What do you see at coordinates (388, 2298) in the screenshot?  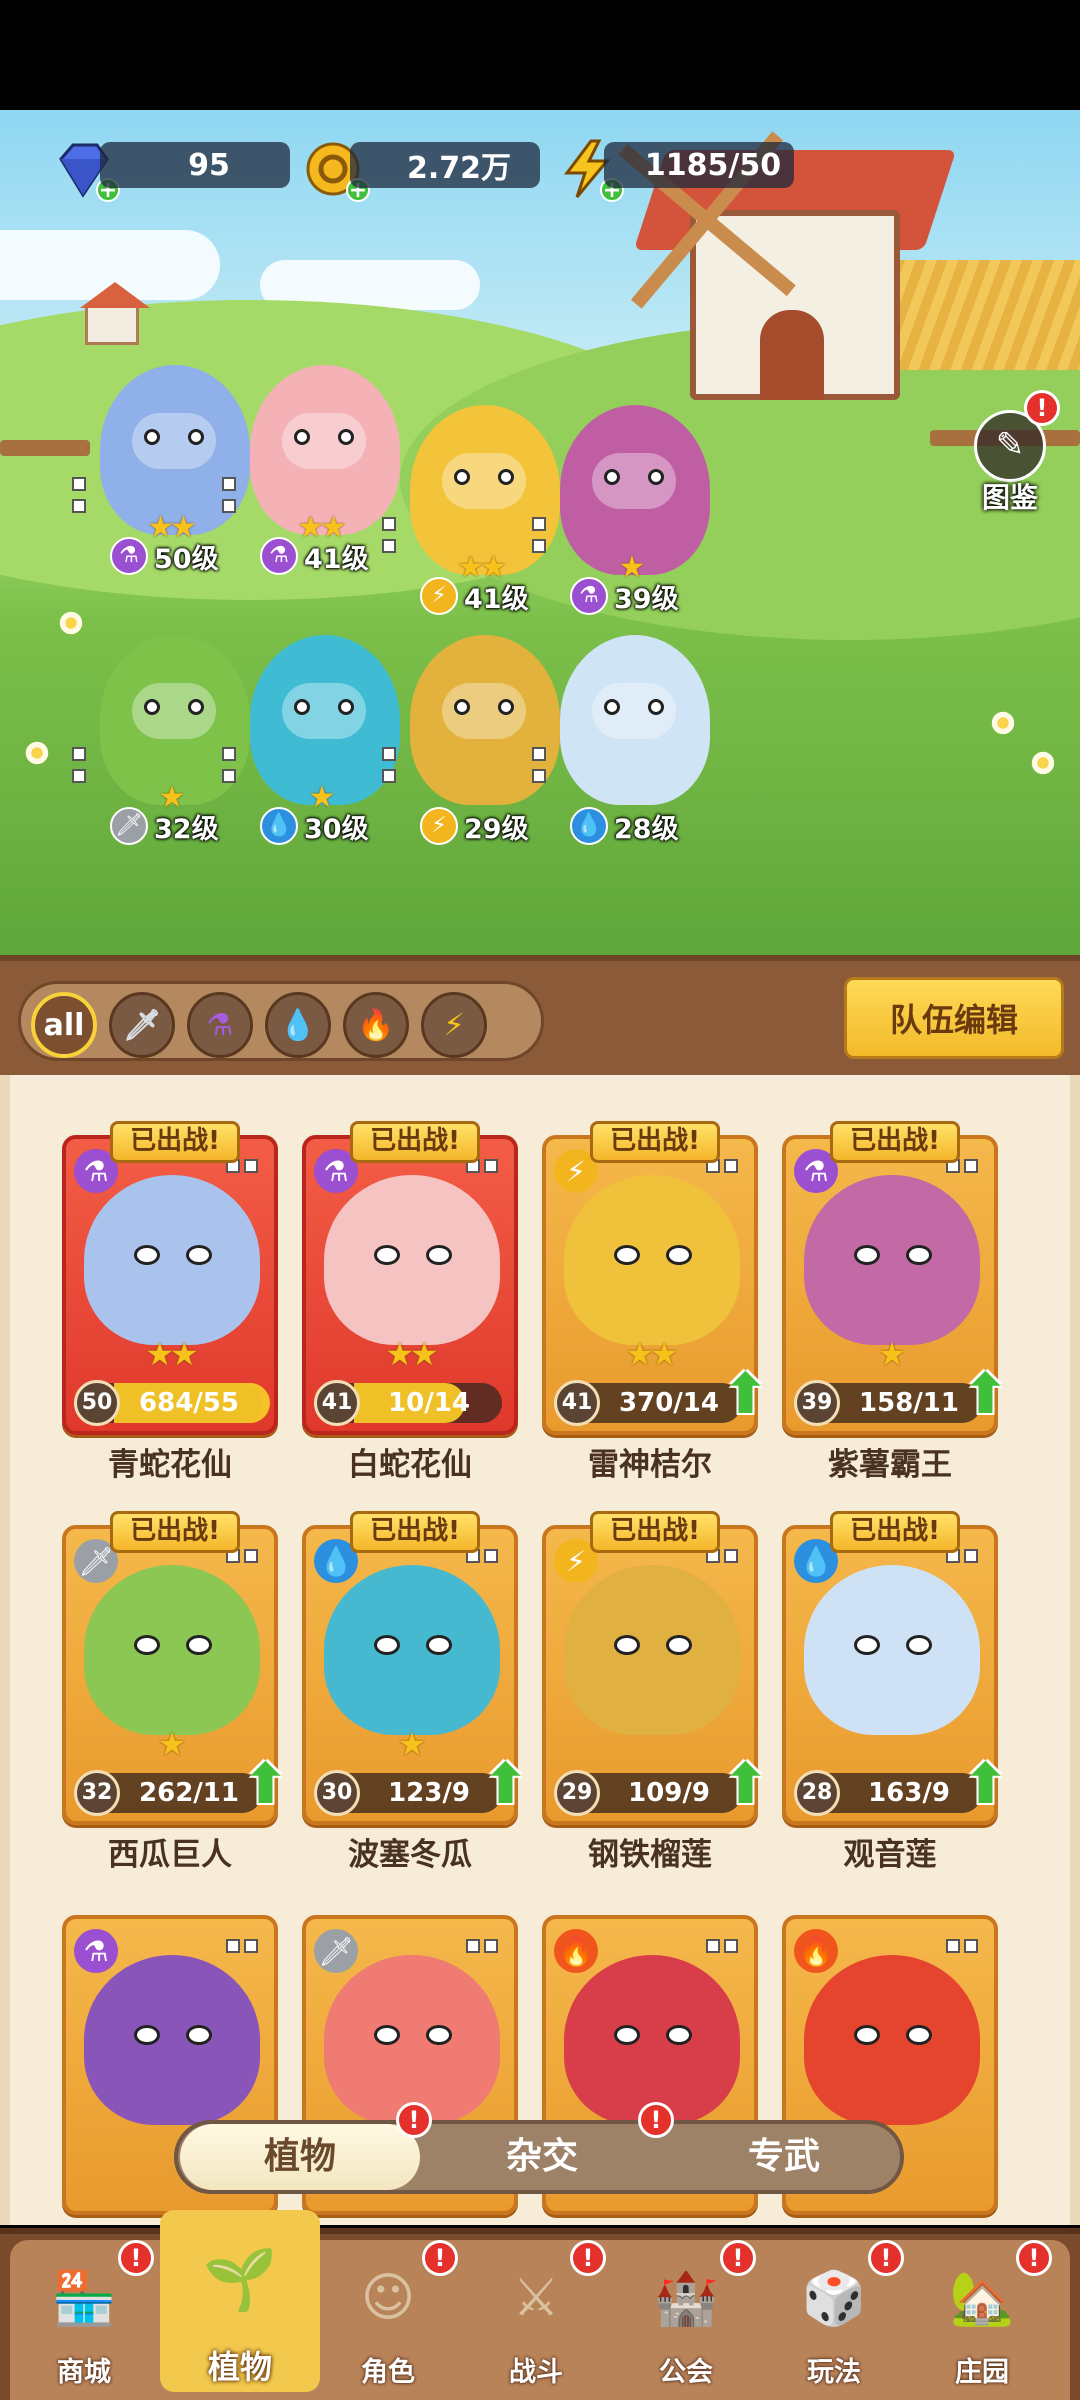 I see `character-icon: ☺` at bounding box center [388, 2298].